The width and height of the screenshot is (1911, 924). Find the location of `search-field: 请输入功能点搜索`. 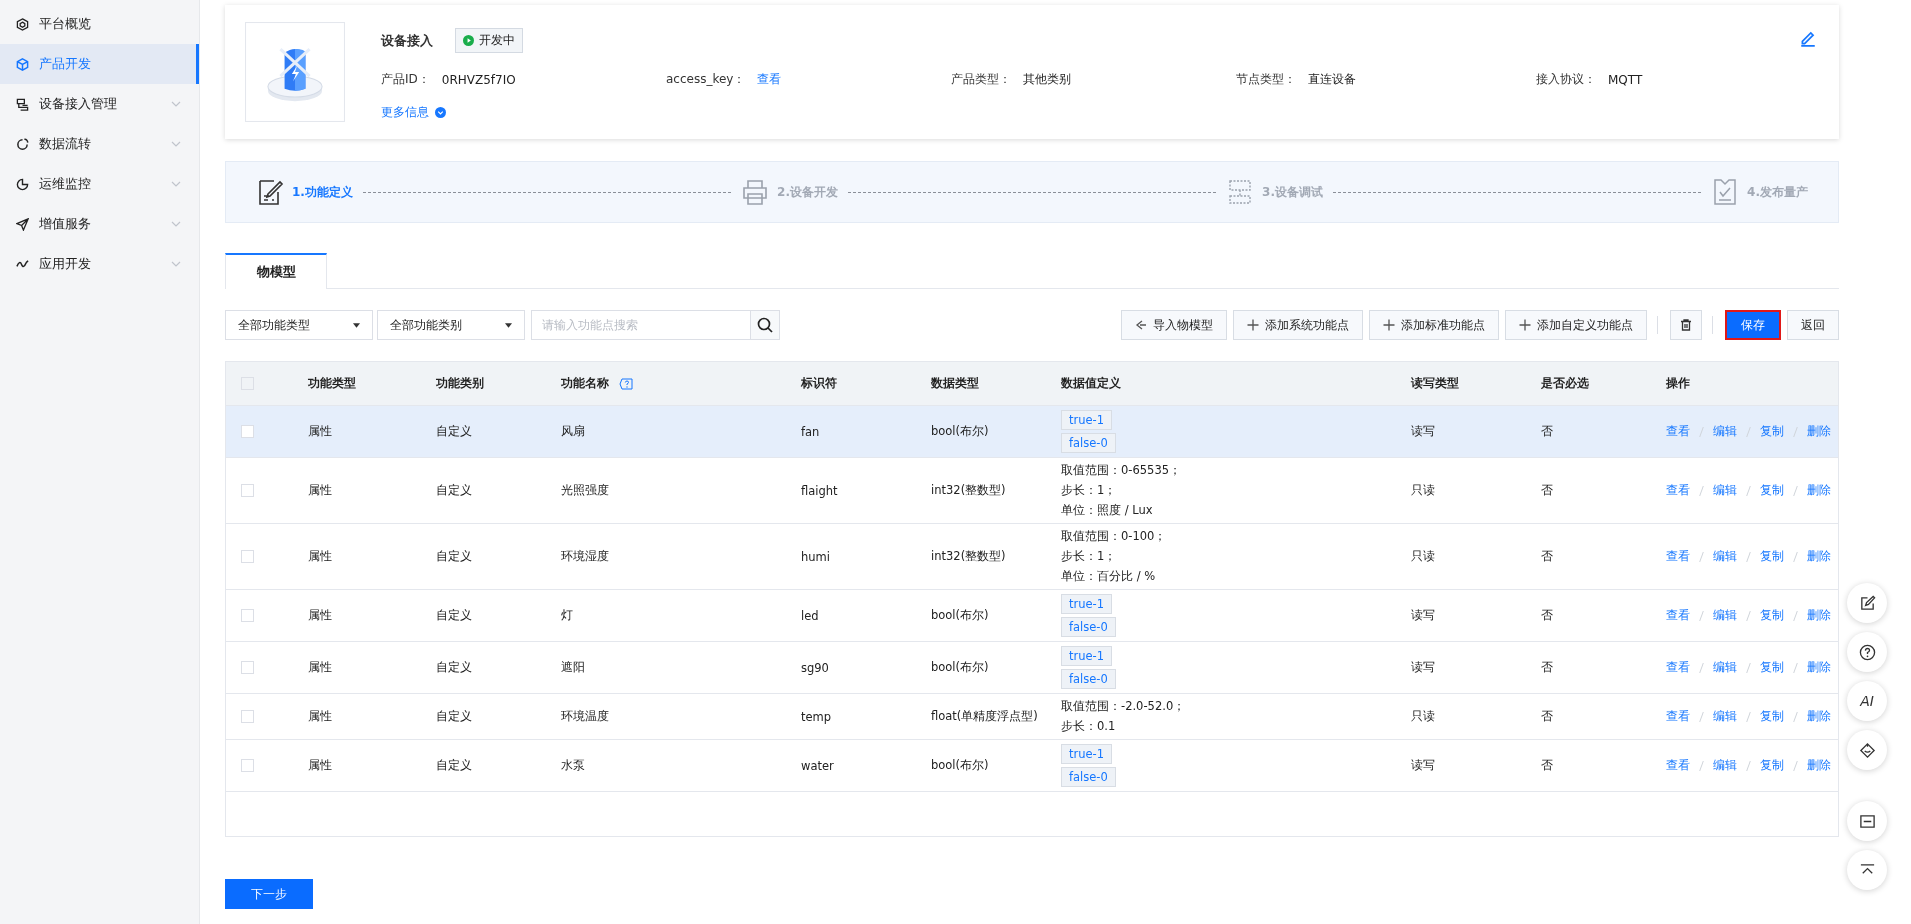

search-field: 请输入功能点搜索 is located at coordinates (641, 325).